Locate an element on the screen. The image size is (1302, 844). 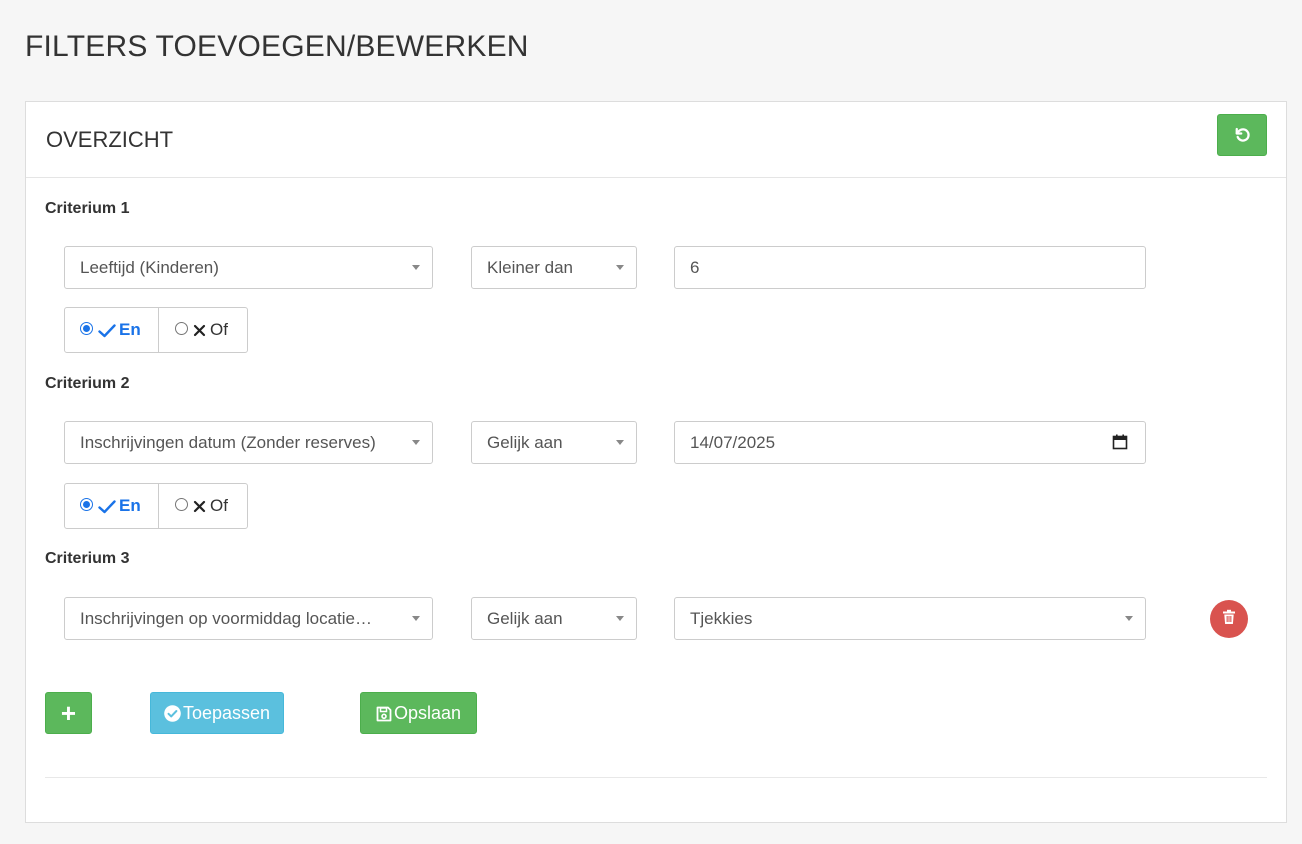
criterion-2-operator-select: Gelijk aan is located at coordinates (554, 442).